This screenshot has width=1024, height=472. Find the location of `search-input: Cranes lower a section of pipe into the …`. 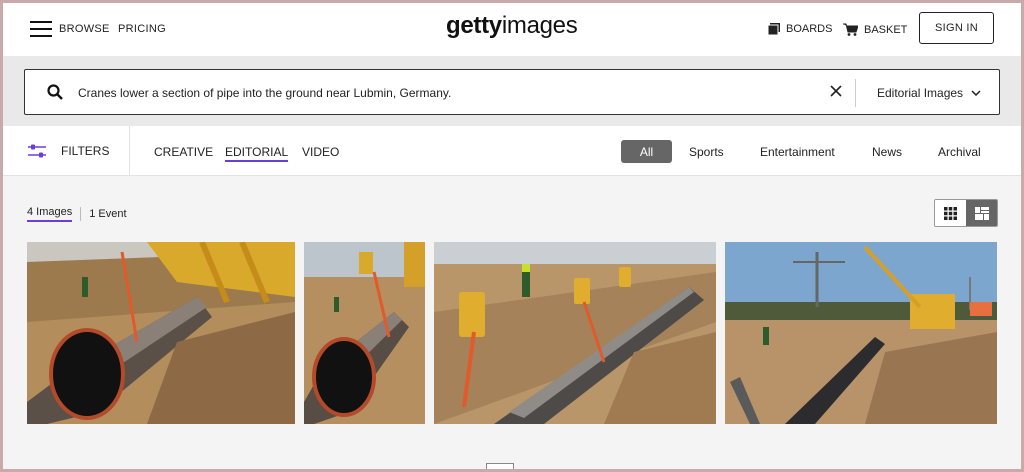

search-input: Cranes lower a section of pipe into the … is located at coordinates (264, 93).